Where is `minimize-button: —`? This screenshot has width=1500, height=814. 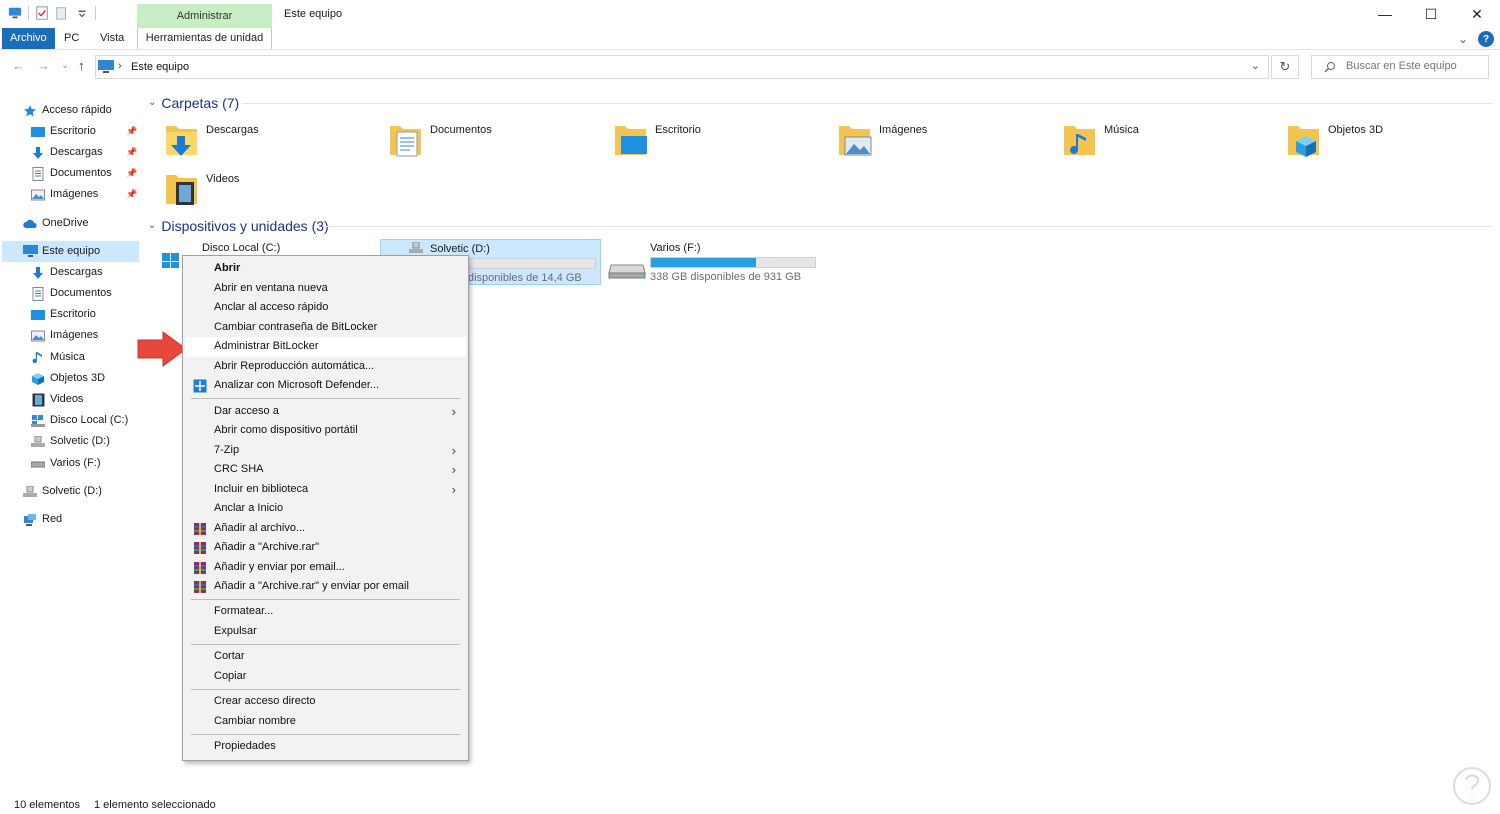
minimize-button: — is located at coordinates (1385, 14).